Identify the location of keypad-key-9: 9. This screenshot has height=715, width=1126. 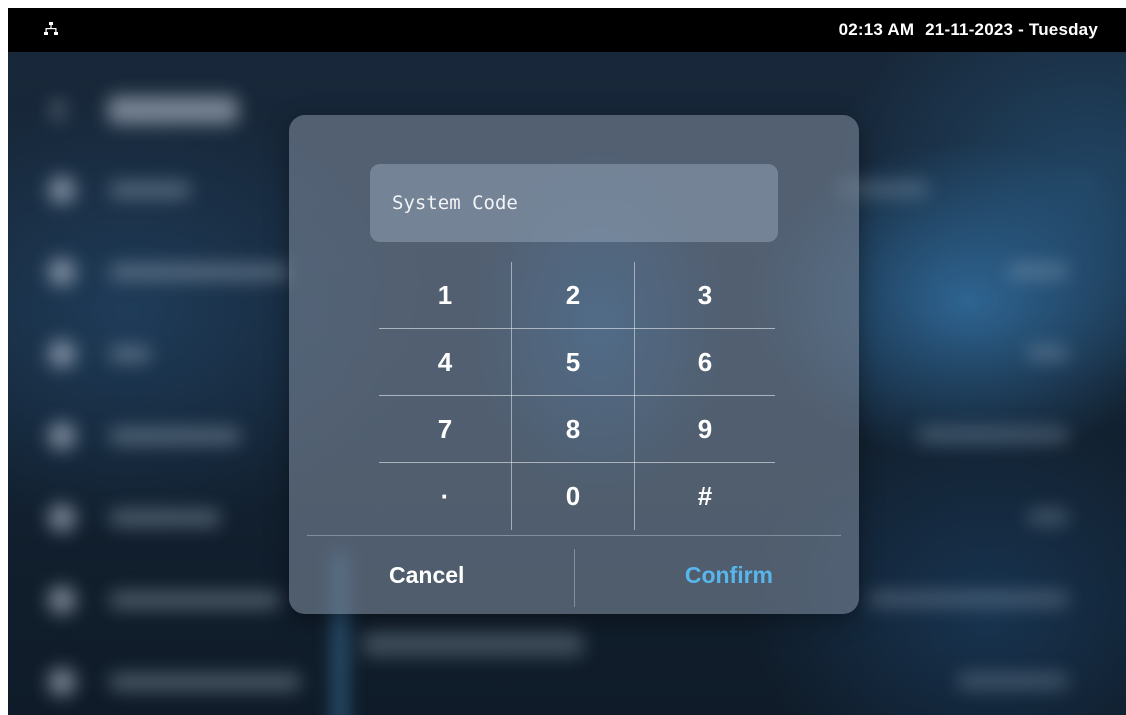
(705, 429).